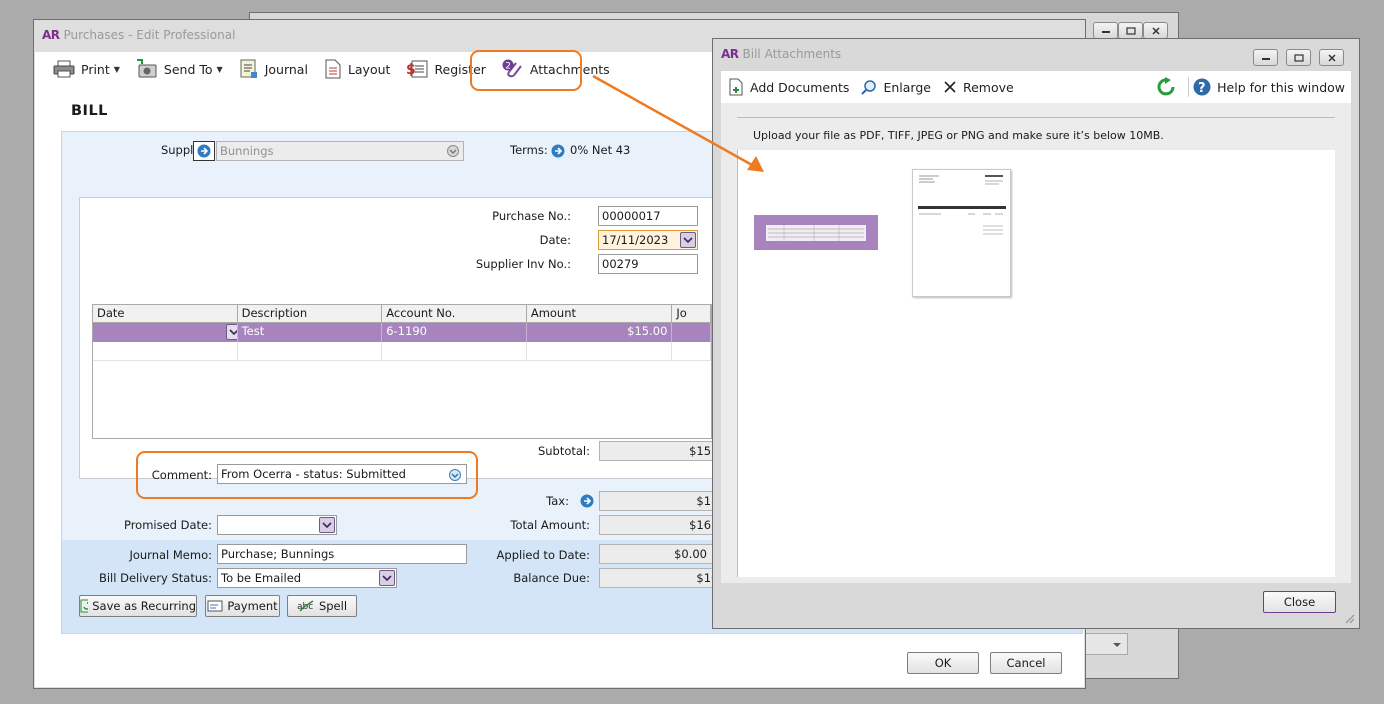  I want to click on row-amount-cell: $15.00, so click(600, 332).